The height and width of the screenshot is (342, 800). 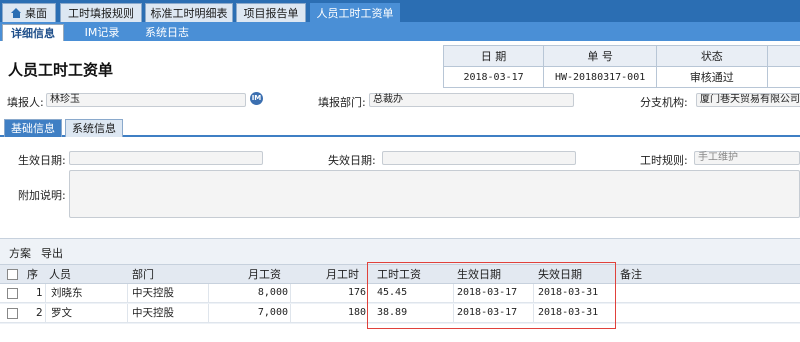 I want to click on branch-label: 分支机构:, so click(x=664, y=102).